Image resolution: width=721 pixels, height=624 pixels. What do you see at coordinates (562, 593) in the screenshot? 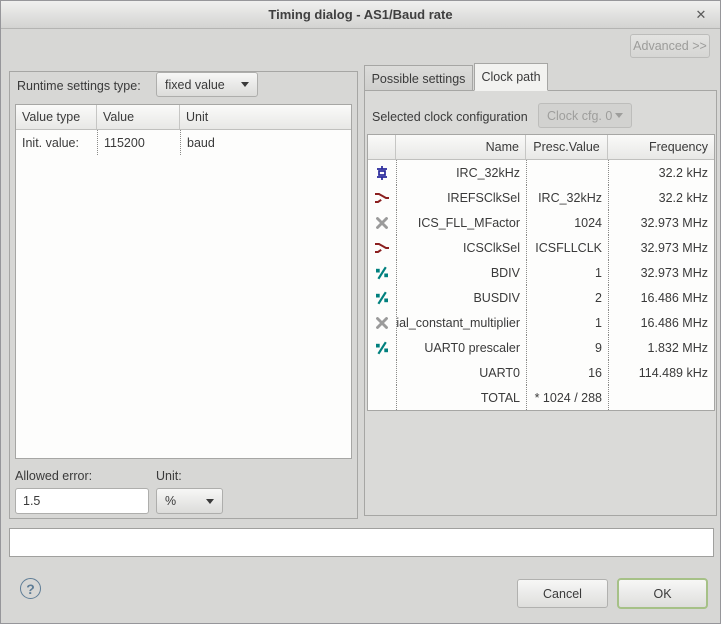
I see `cancel-button: Cancel` at bounding box center [562, 593].